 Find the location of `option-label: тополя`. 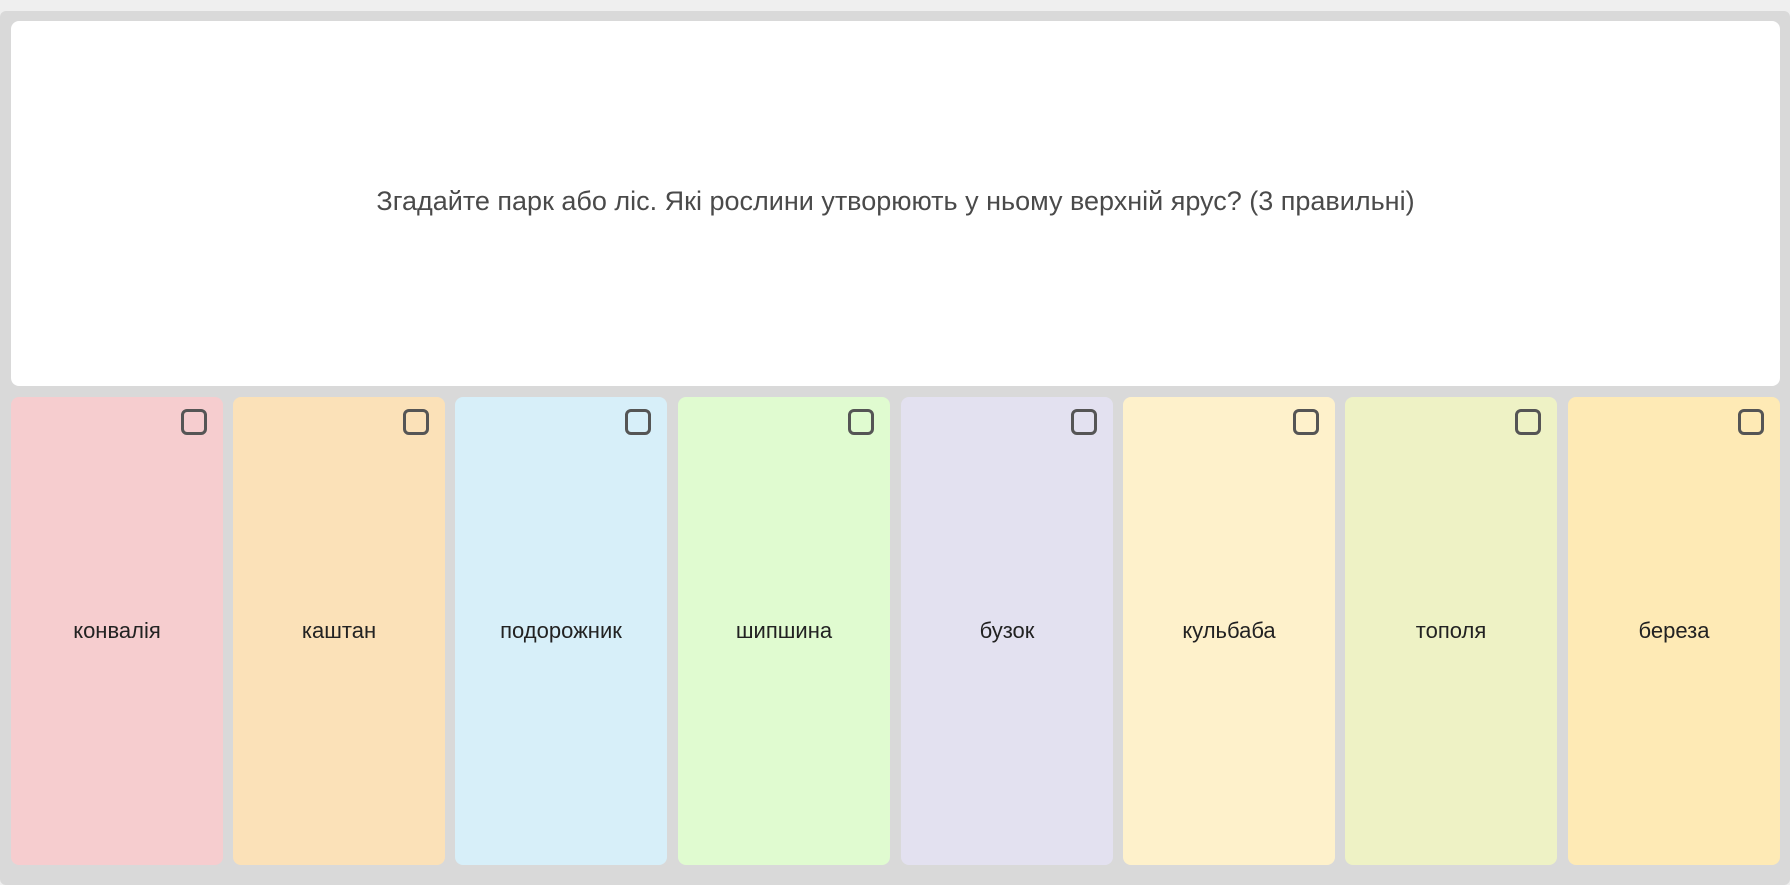

option-label: тополя is located at coordinates (1451, 630).